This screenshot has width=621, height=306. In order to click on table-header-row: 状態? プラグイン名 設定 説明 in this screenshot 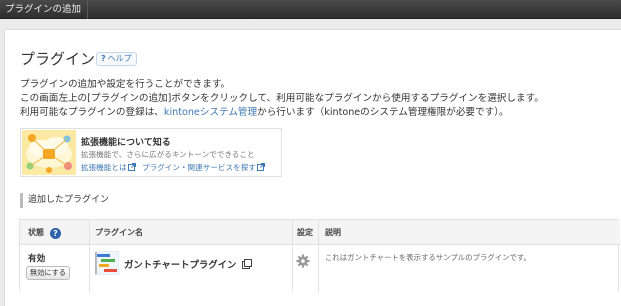, I will do `click(320, 232)`.